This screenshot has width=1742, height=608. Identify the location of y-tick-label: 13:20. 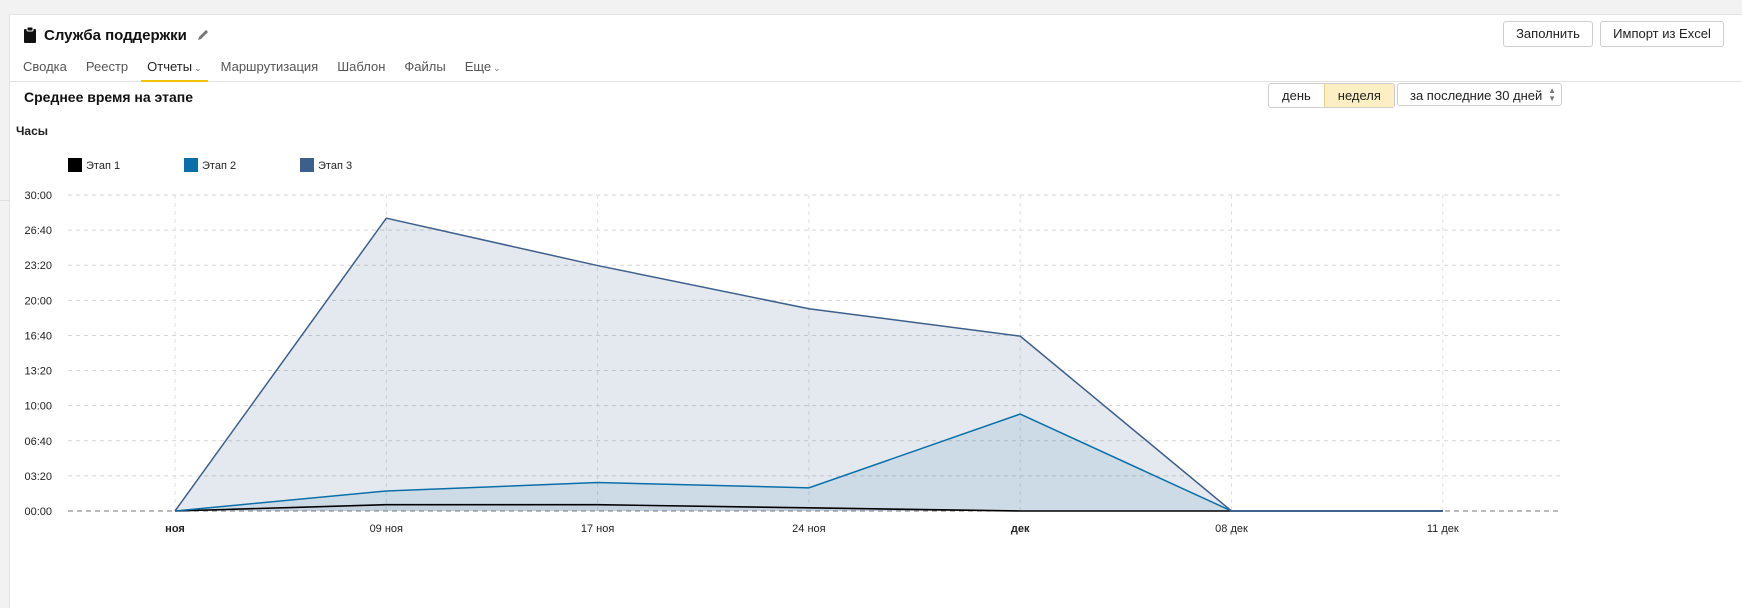
(38, 372).